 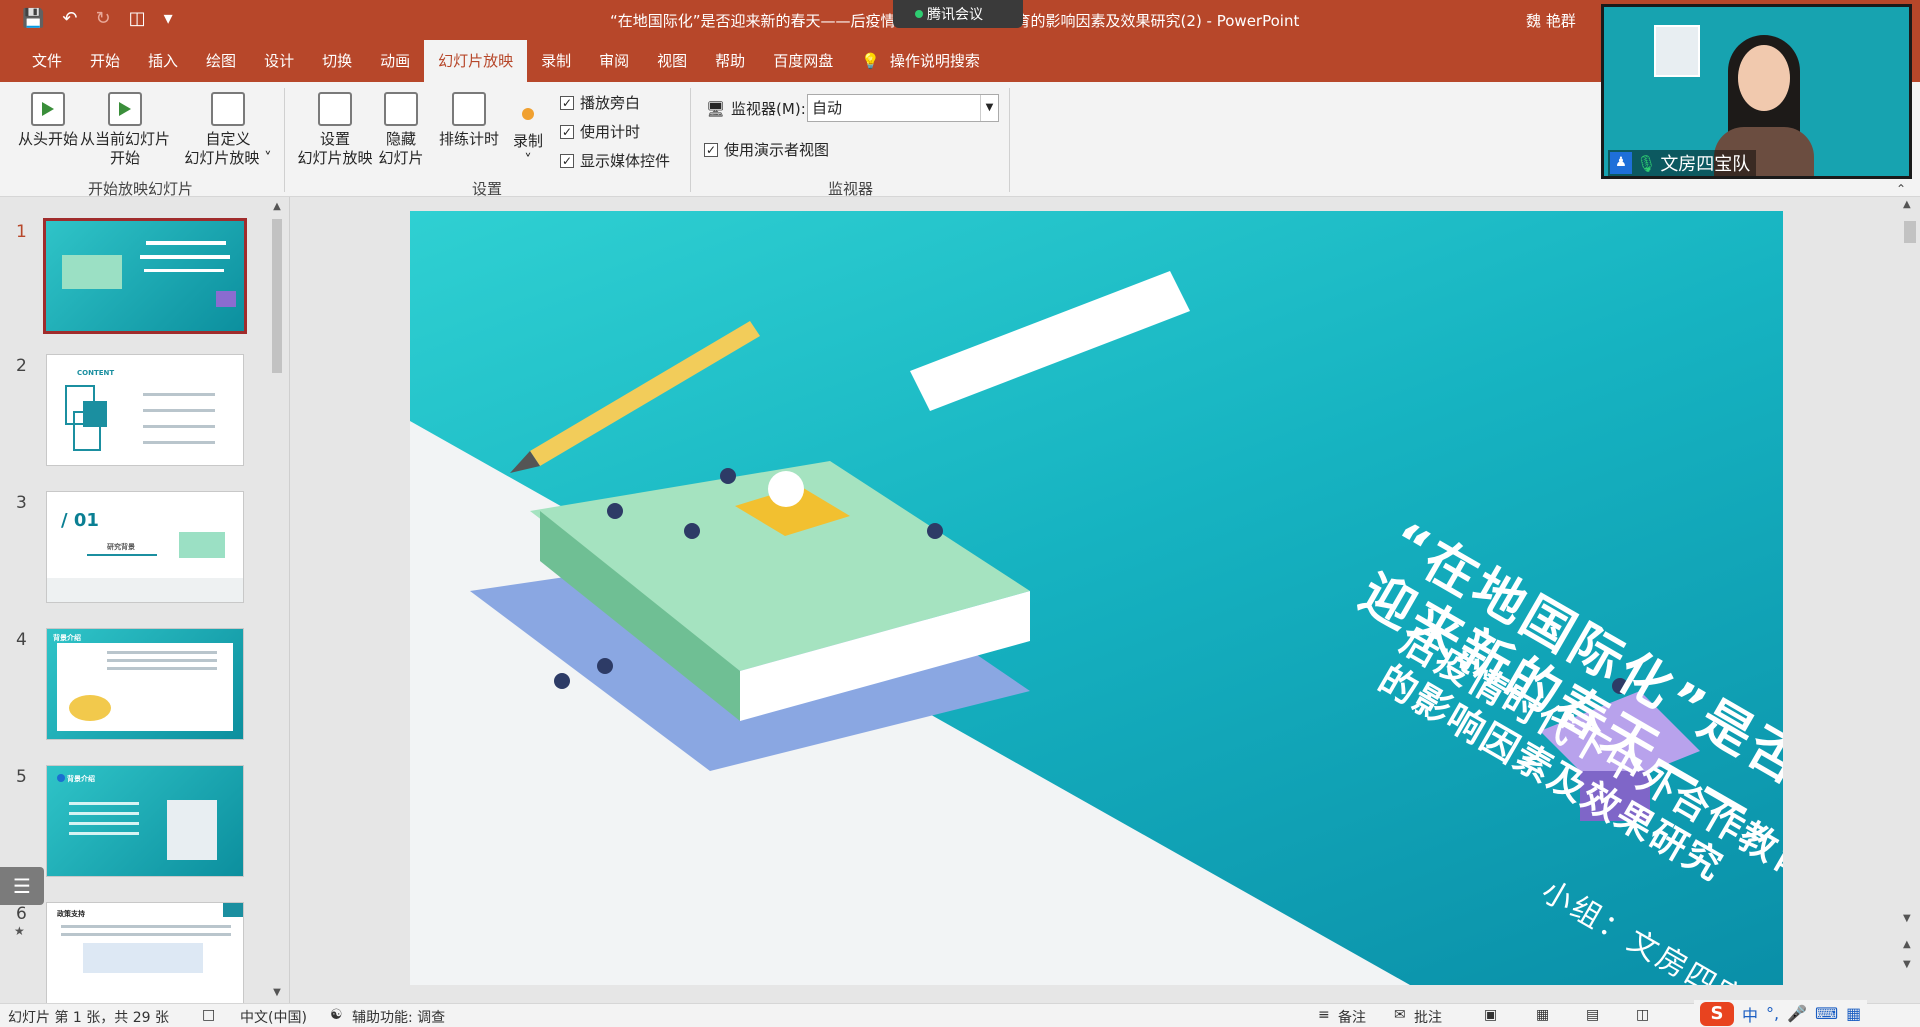 I want to click on thumbnail-scrollbar: ▲ ▼, so click(x=277, y=601).